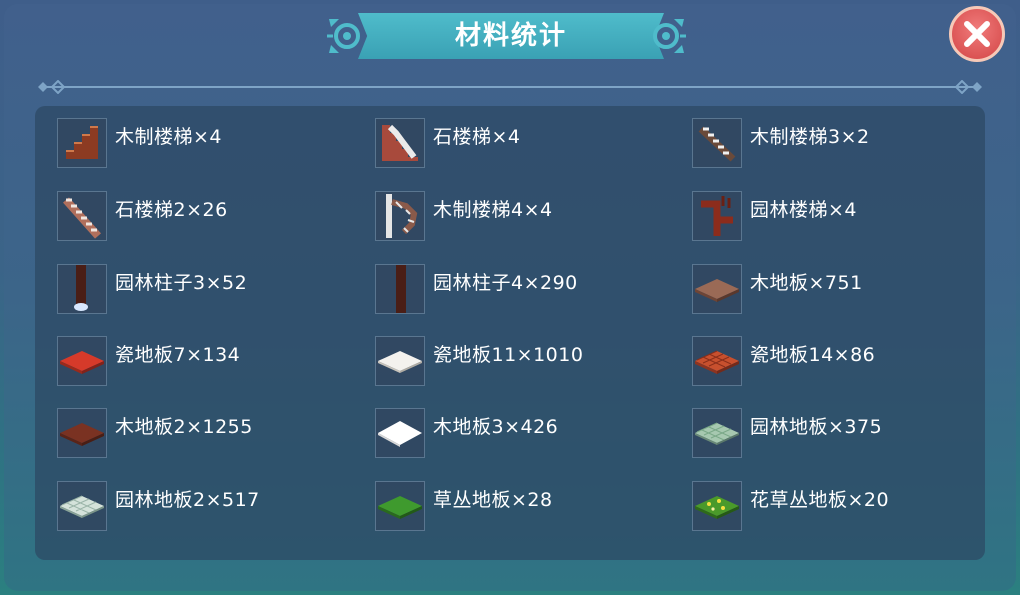 The image size is (1020, 595). What do you see at coordinates (493, 500) in the screenshot?
I see `material-label: 草丛地板×28` at bounding box center [493, 500].